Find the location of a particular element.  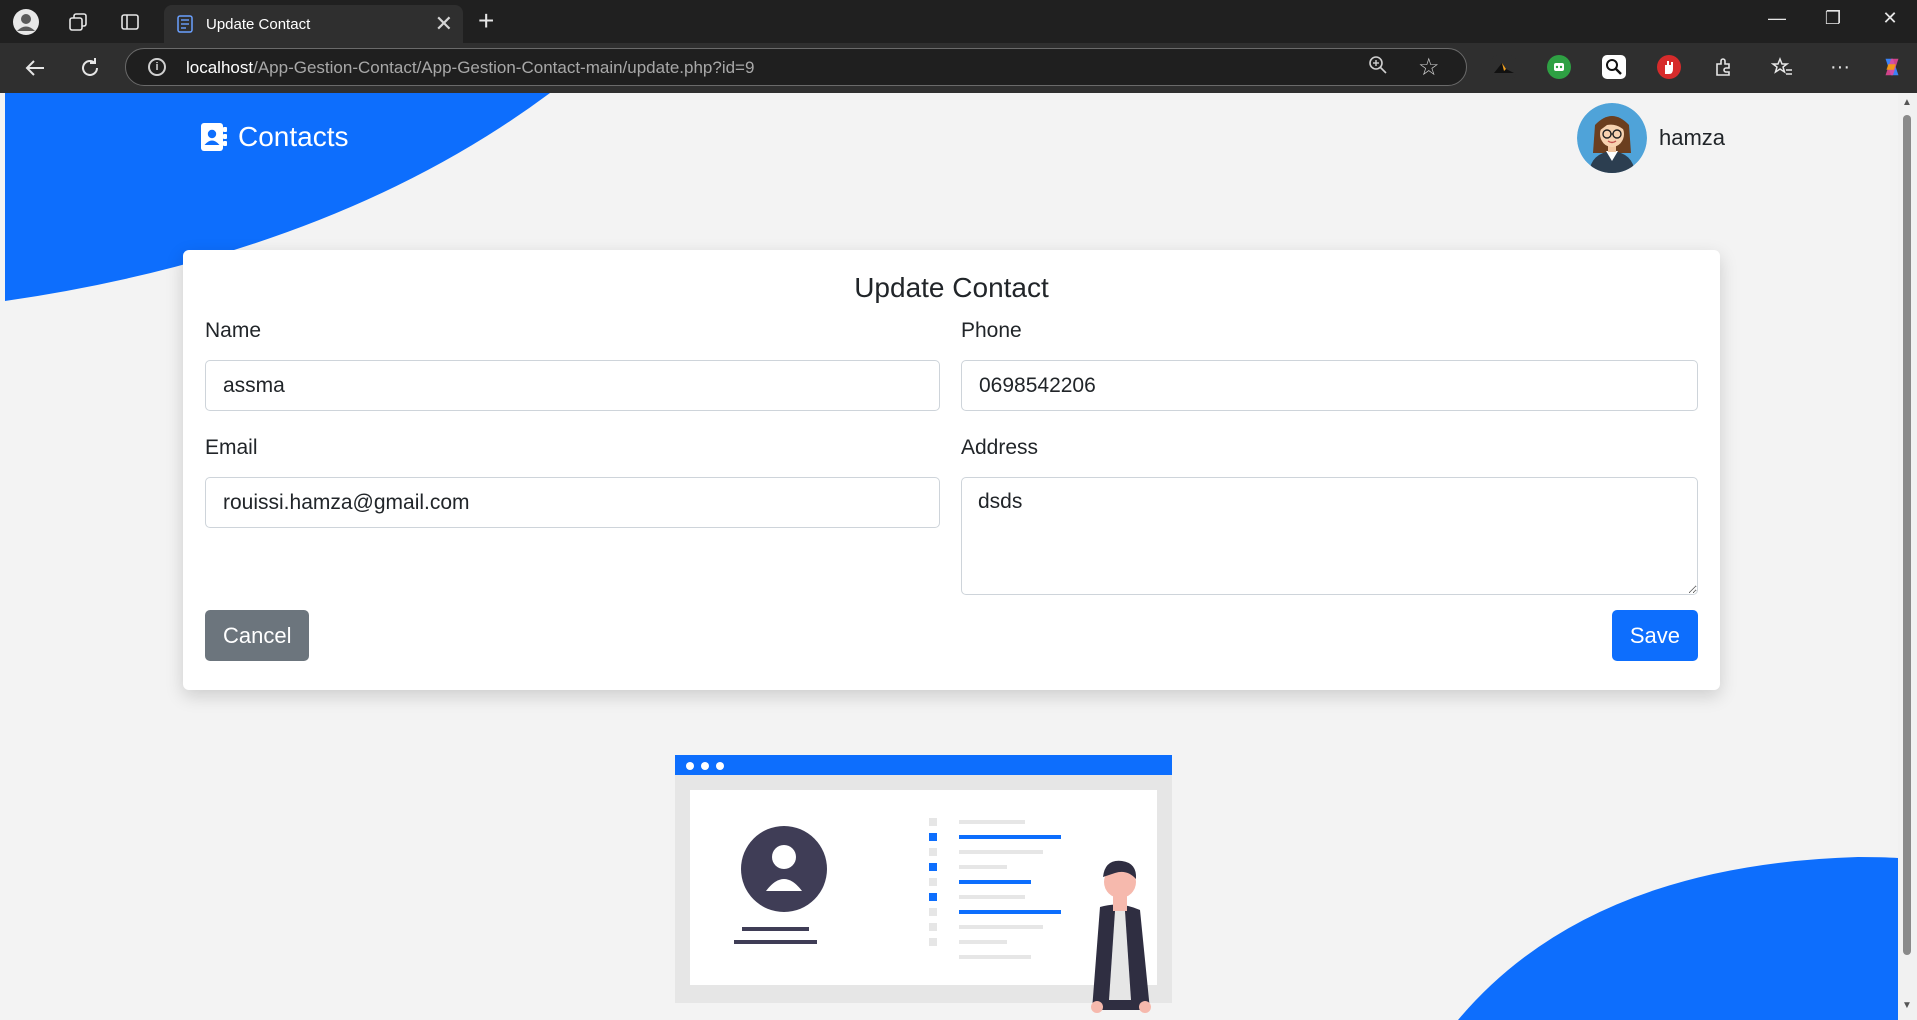

browser-tab-bar: Update Contact ✕ + — ❐ ✕ is located at coordinates (958, 21).